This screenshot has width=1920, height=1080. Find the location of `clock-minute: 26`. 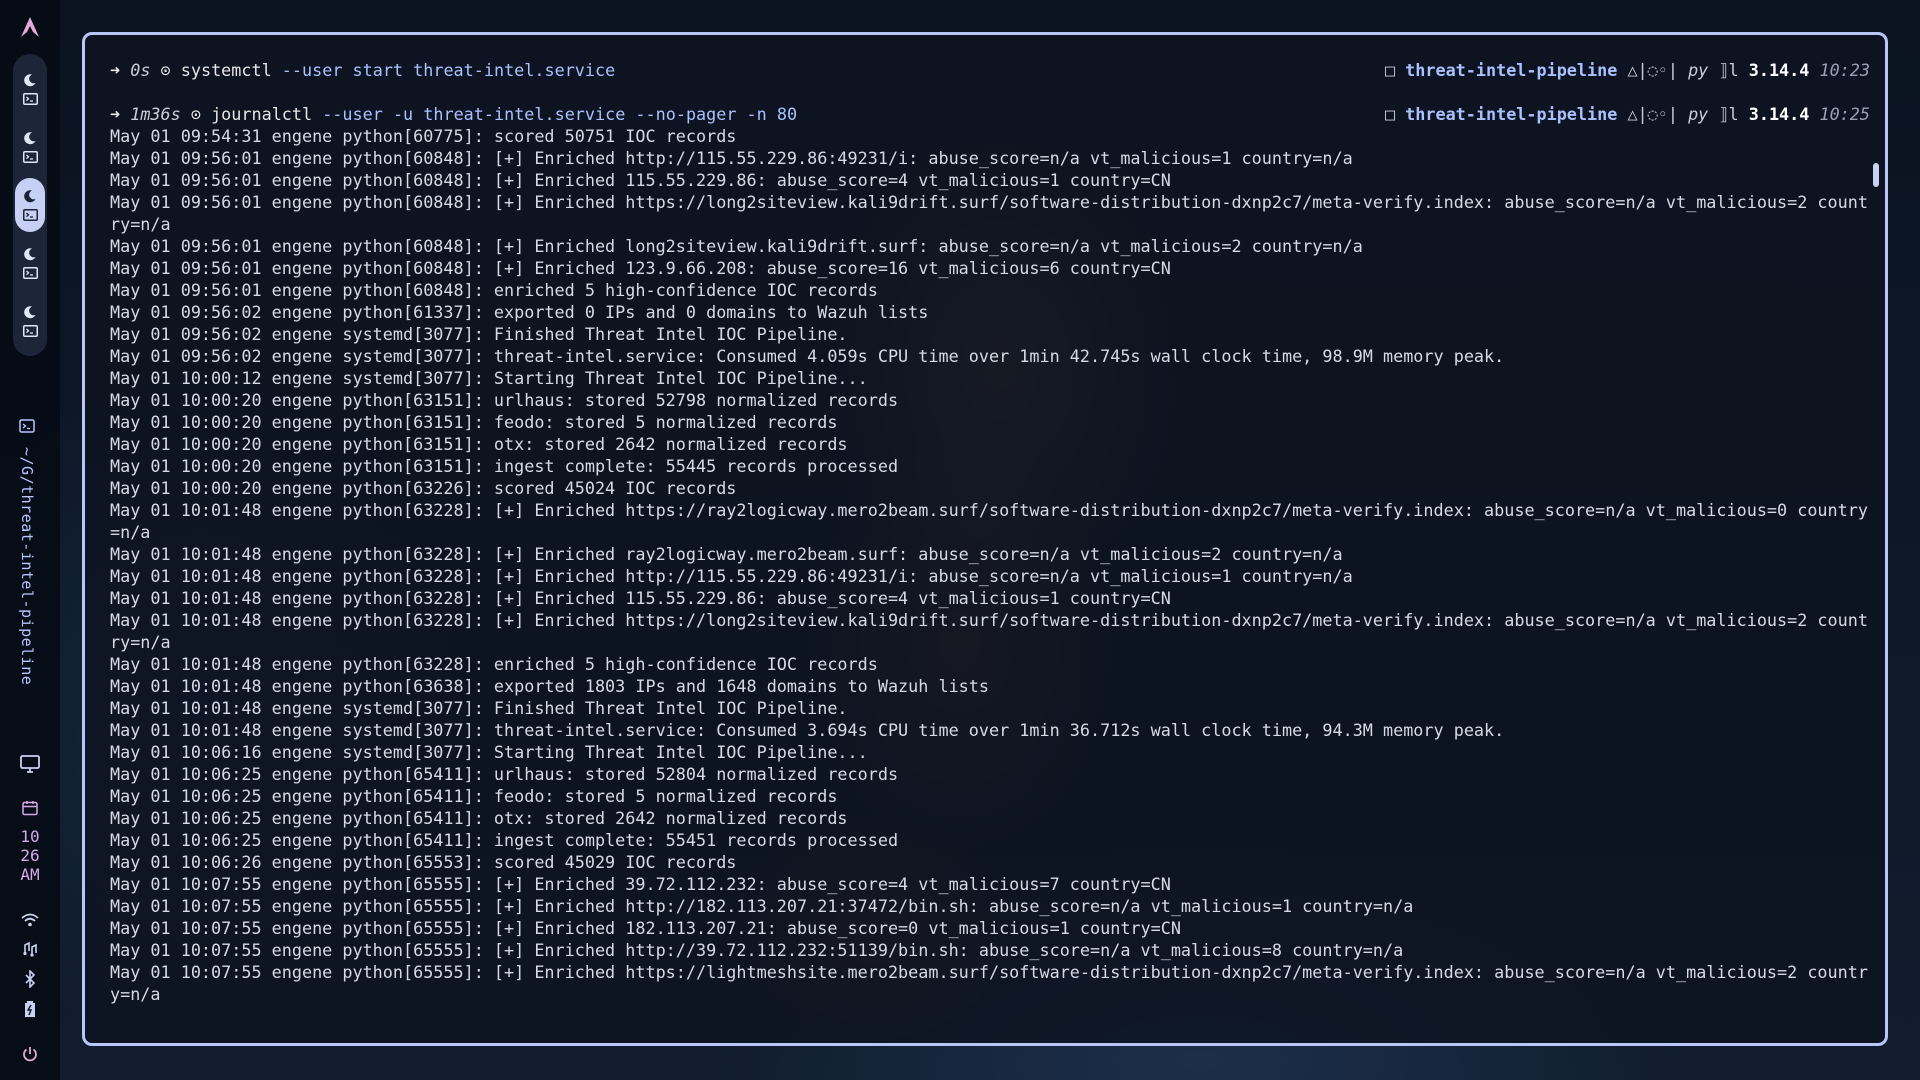

clock-minute: 26 is located at coordinates (30, 855).